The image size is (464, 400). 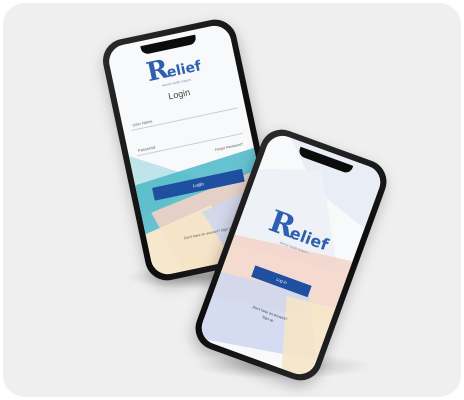 I want to click on password-label: Password, so click(x=146, y=148).